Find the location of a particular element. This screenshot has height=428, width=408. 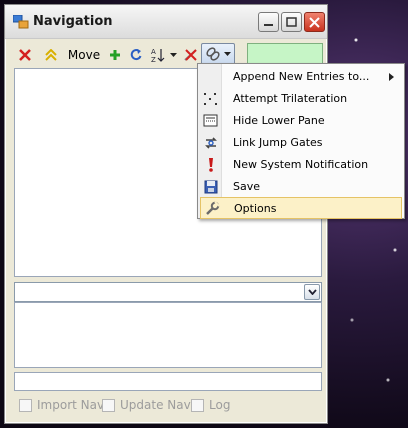

import-nav-option: Import Nav is located at coordinates (61, 405).